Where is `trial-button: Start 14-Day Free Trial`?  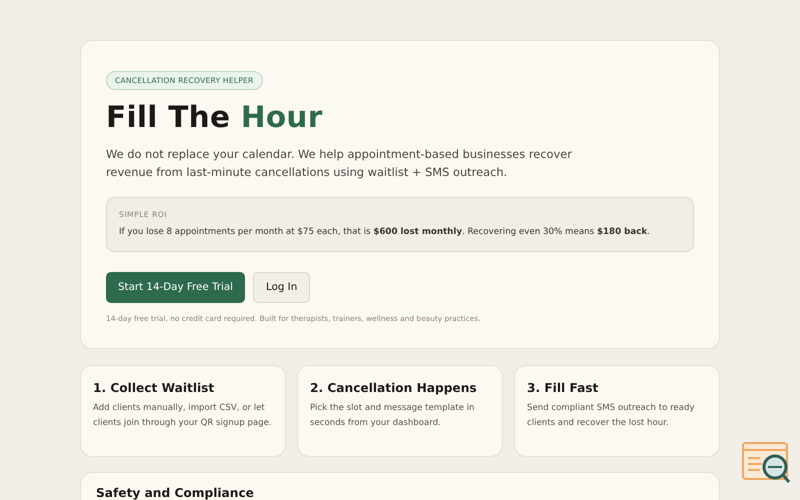
trial-button: Start 14-Day Free Trial is located at coordinates (176, 287).